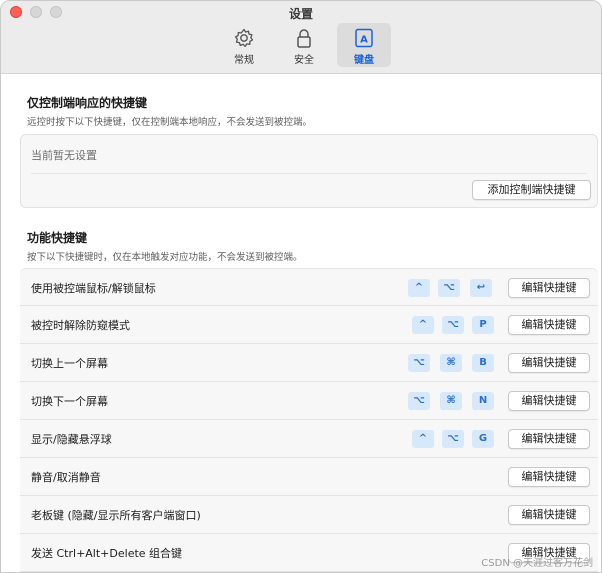  Describe the element at coordinates (483, 439) in the screenshot. I see `key-g: G` at that location.